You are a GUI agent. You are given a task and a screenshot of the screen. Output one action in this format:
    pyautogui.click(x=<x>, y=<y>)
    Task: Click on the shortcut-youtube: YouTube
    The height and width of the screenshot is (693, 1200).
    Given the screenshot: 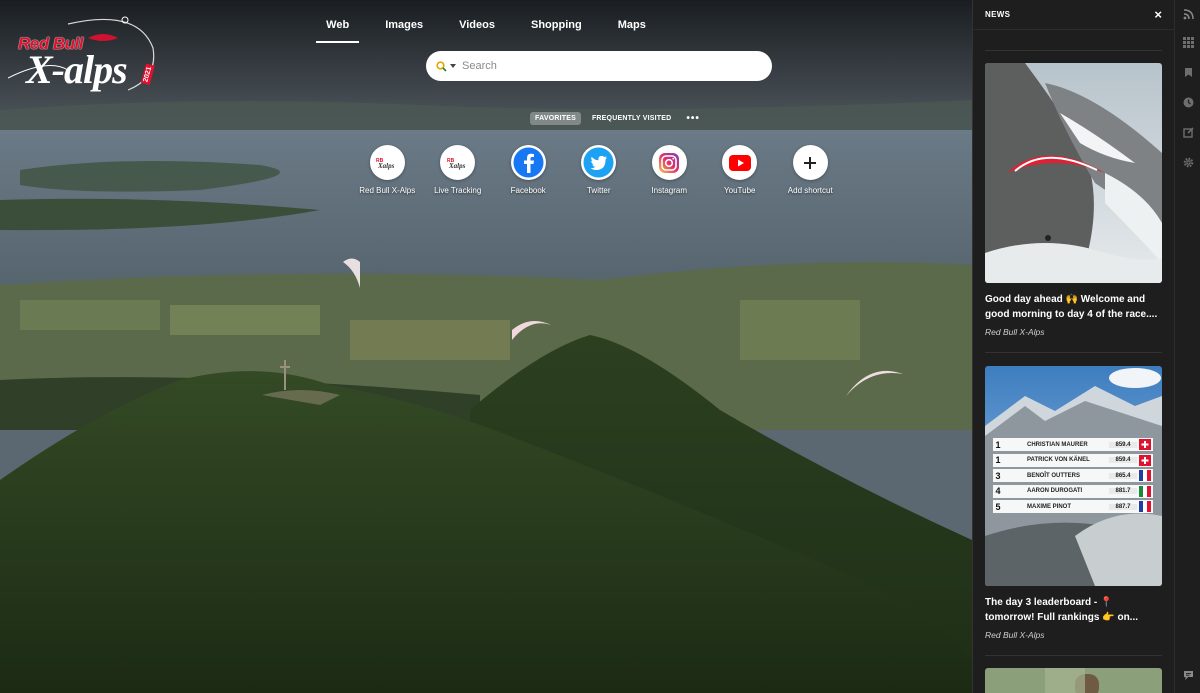 What is the action you would take?
    pyautogui.click(x=740, y=170)
    